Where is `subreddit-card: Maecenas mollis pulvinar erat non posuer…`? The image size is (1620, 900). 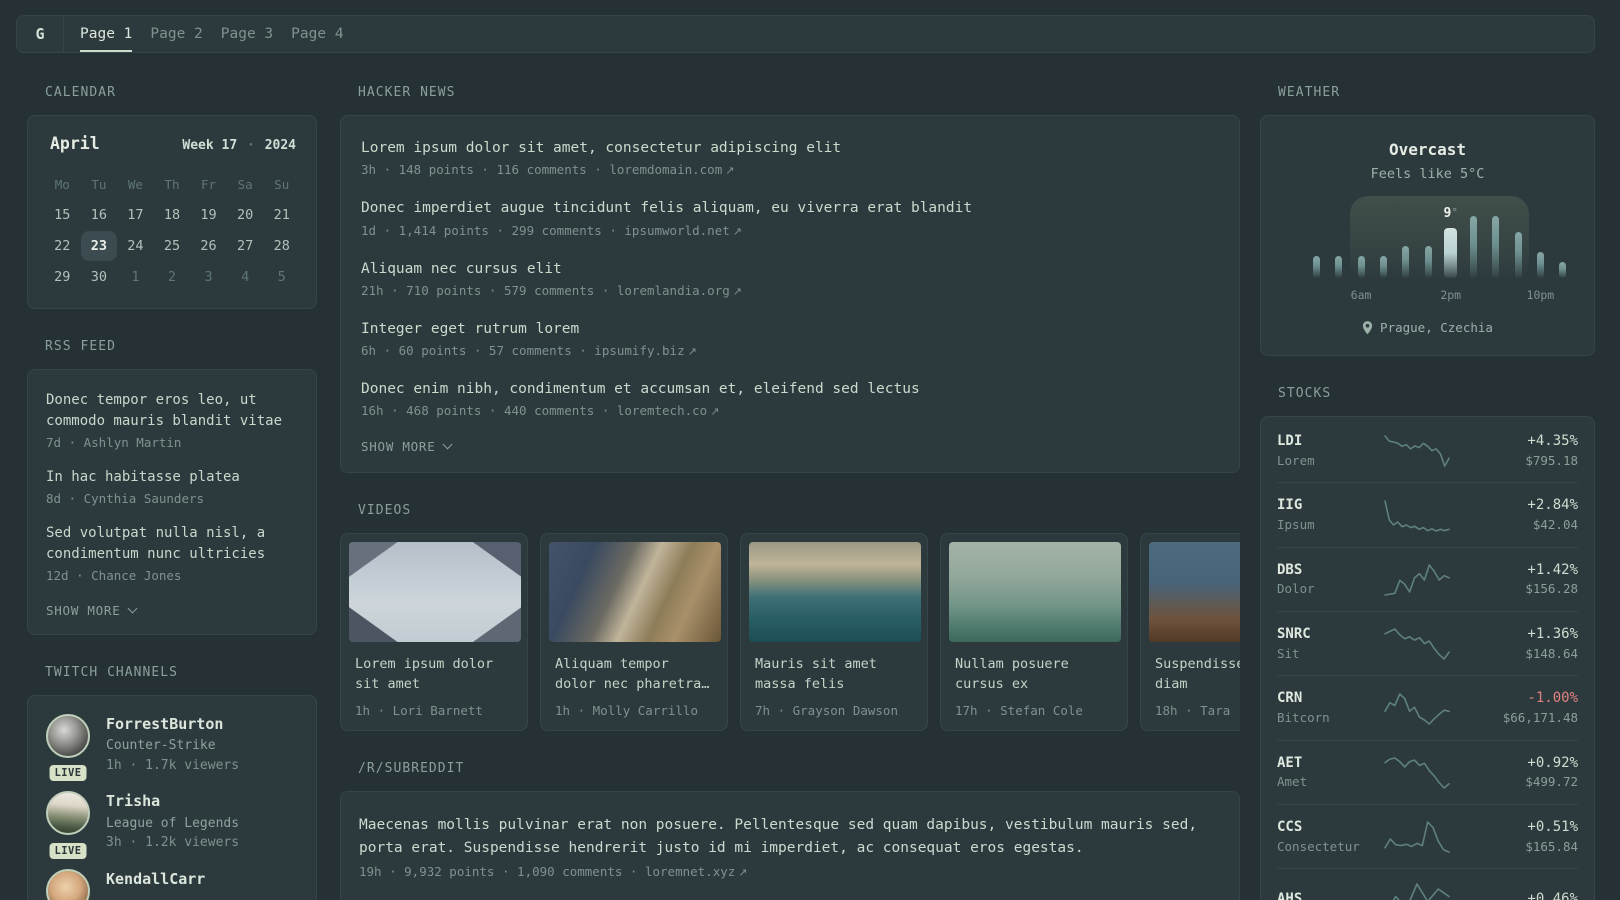 subreddit-card: Maecenas mollis pulvinar erat non posuer… is located at coordinates (790, 845).